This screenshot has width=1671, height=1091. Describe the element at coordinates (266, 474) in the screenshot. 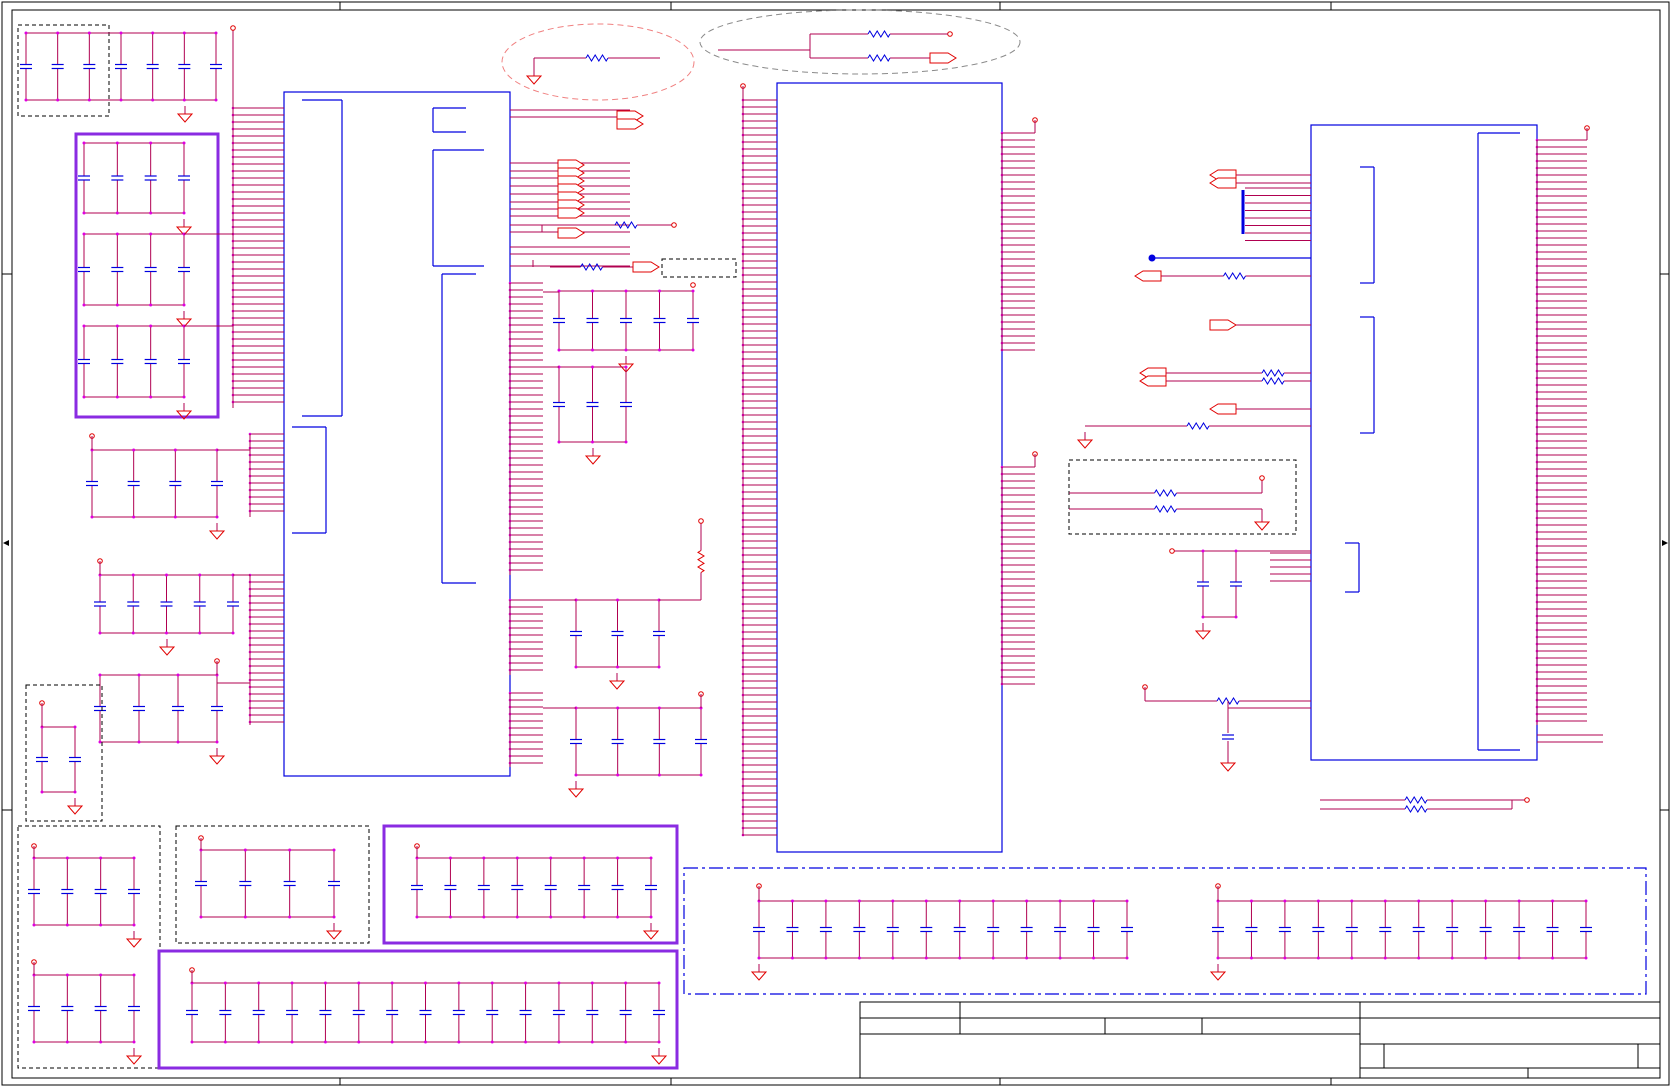

I see `ic1-left-pins-mid` at that location.